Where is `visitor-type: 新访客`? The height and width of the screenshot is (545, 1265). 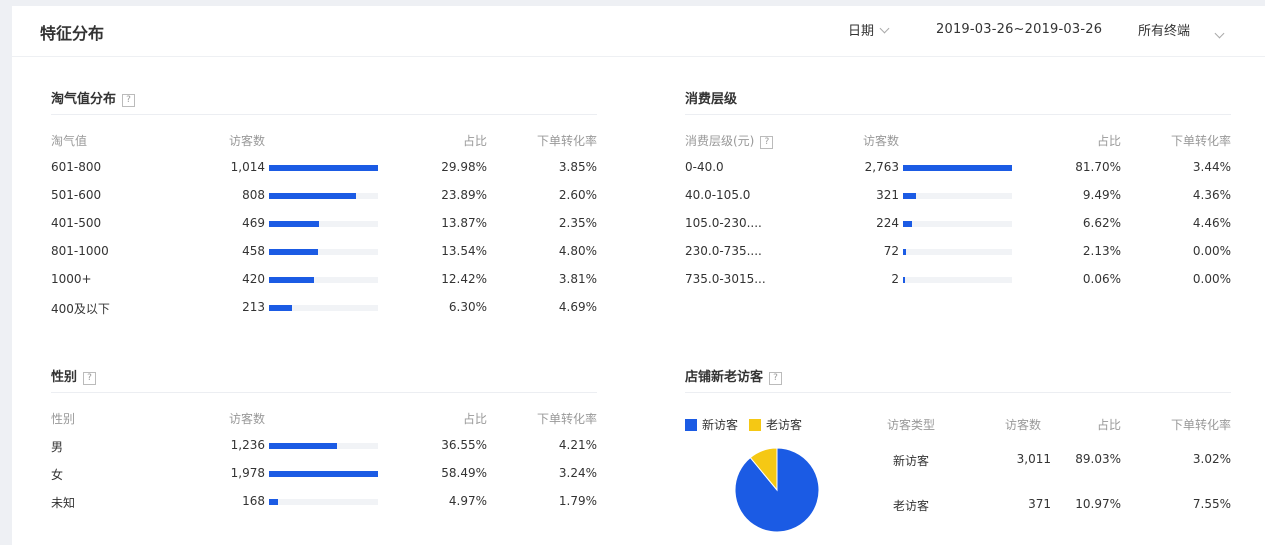
visitor-type: 新访客 is located at coordinates (911, 461).